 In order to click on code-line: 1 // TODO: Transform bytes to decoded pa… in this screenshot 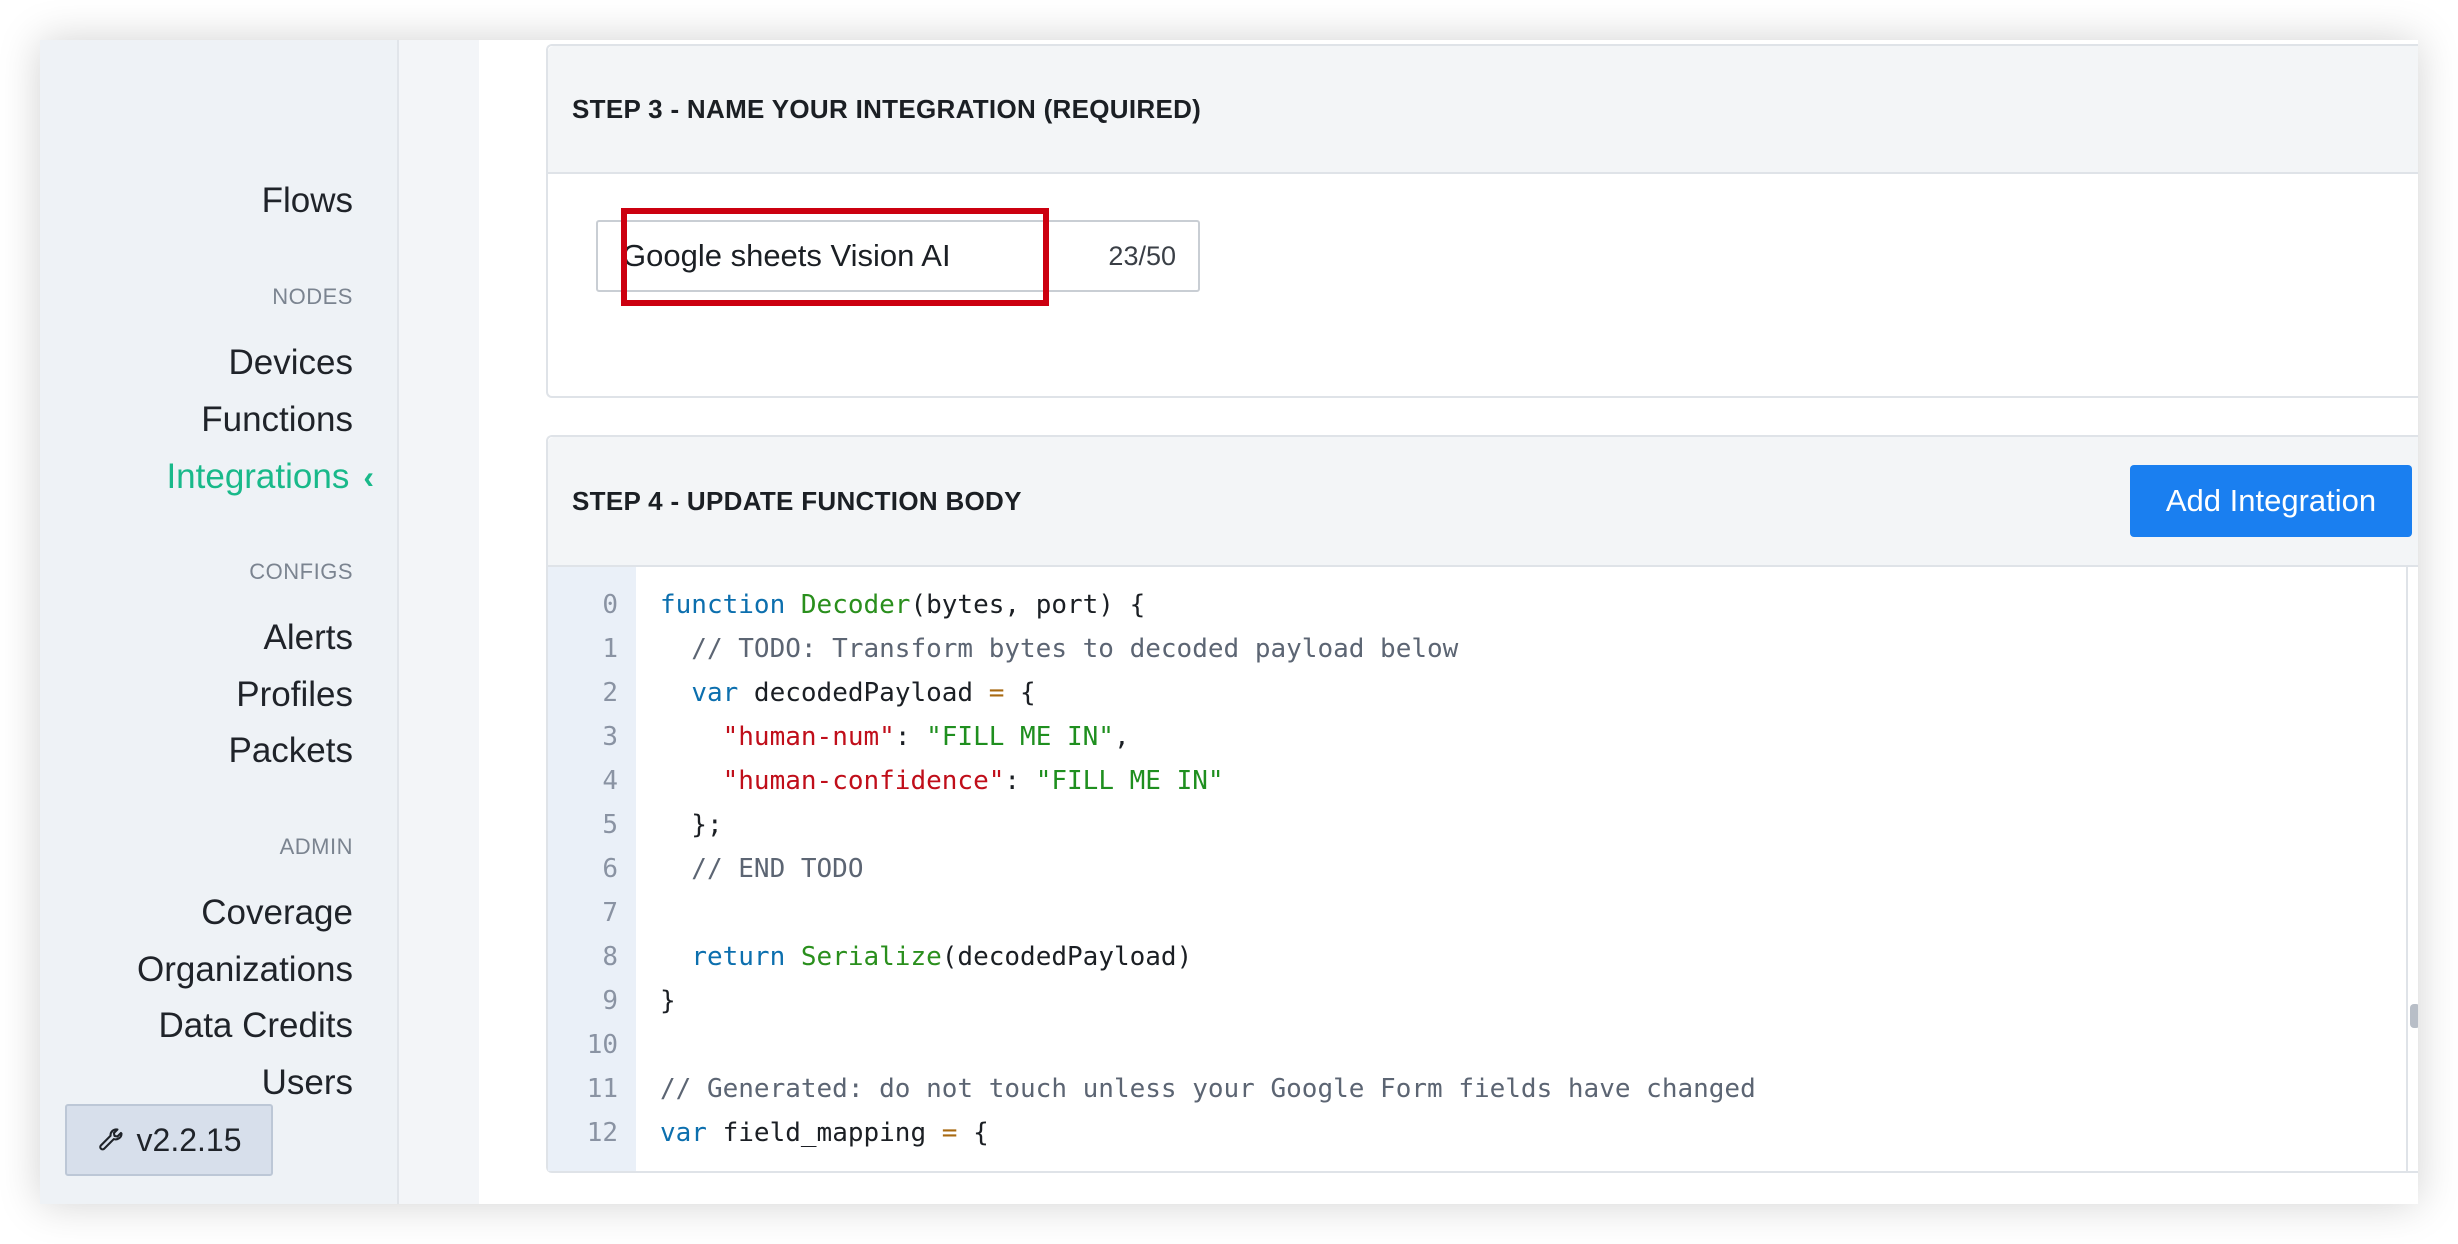, I will do `click(1477, 649)`.